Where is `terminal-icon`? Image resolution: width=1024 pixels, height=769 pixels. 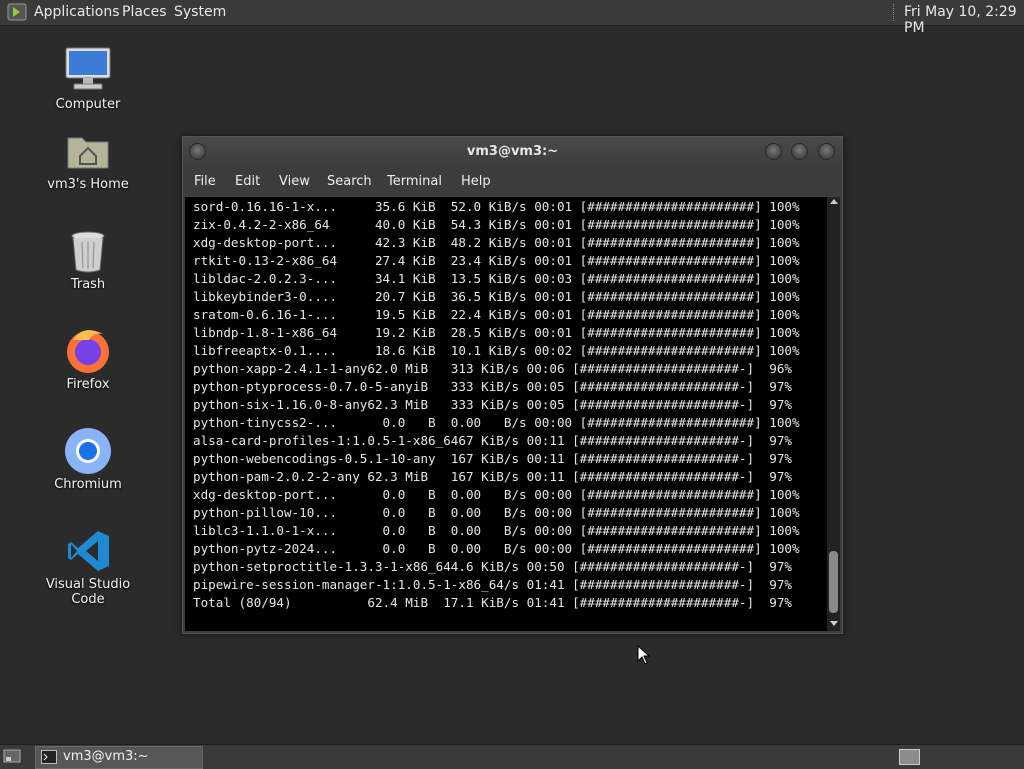
terminal-icon is located at coordinates (49, 757).